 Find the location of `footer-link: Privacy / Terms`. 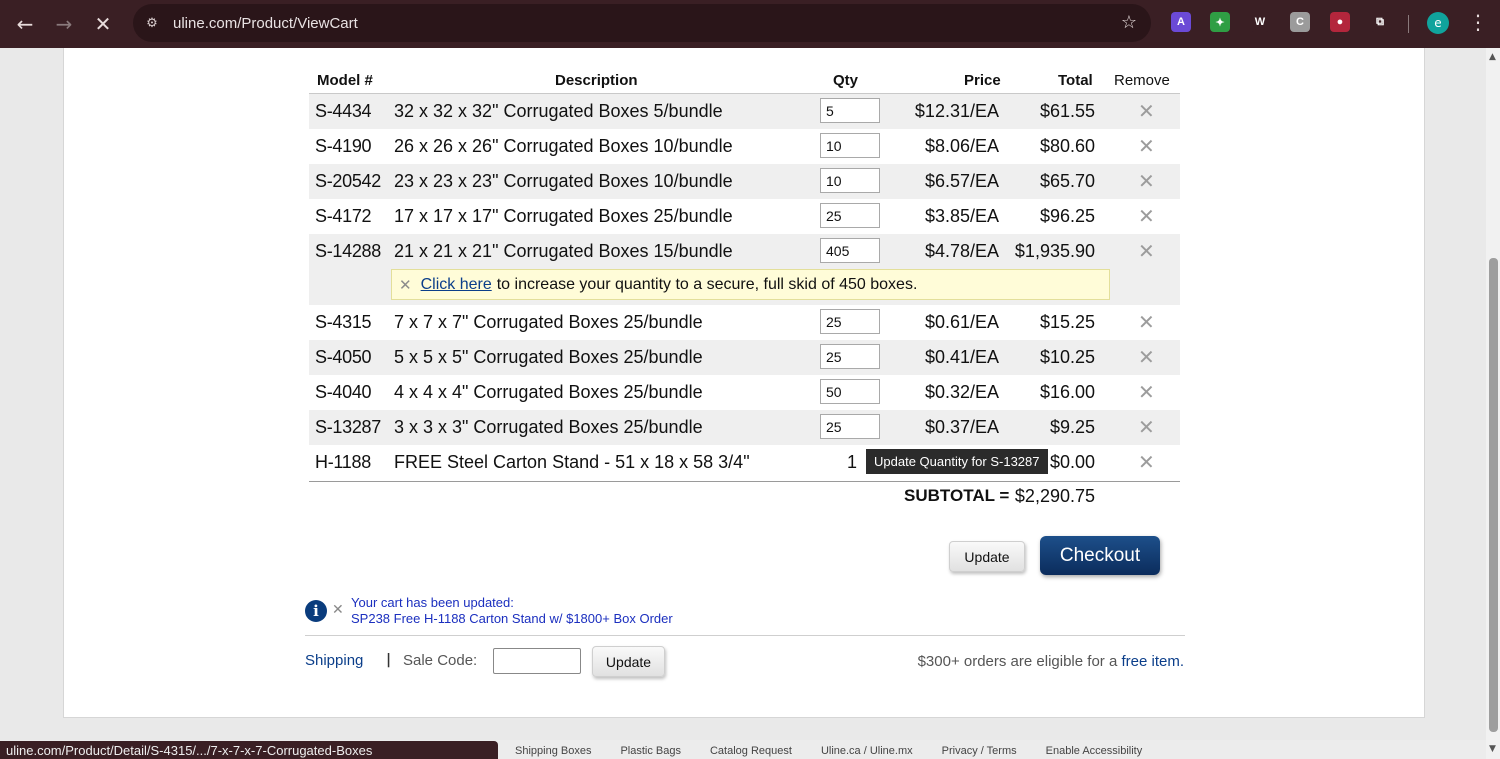

footer-link: Privacy / Terms is located at coordinates (979, 751).